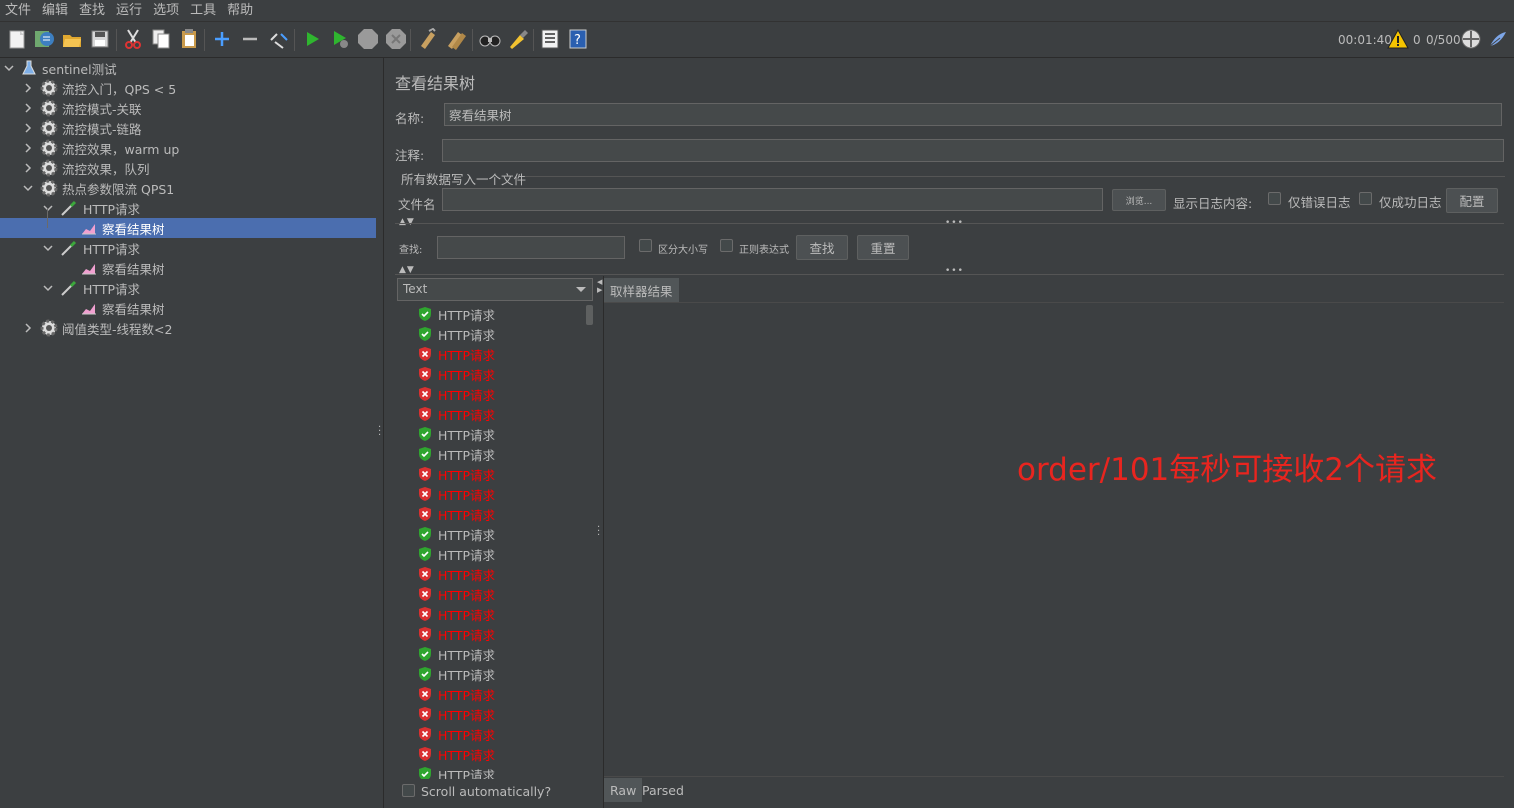 The height and width of the screenshot is (808, 1514). What do you see at coordinates (973, 150) in the screenshot?
I see `comment-field` at bounding box center [973, 150].